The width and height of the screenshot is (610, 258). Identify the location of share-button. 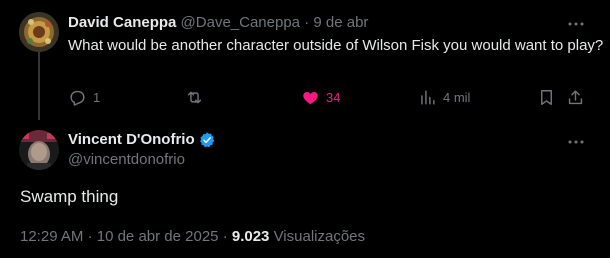
(575, 97).